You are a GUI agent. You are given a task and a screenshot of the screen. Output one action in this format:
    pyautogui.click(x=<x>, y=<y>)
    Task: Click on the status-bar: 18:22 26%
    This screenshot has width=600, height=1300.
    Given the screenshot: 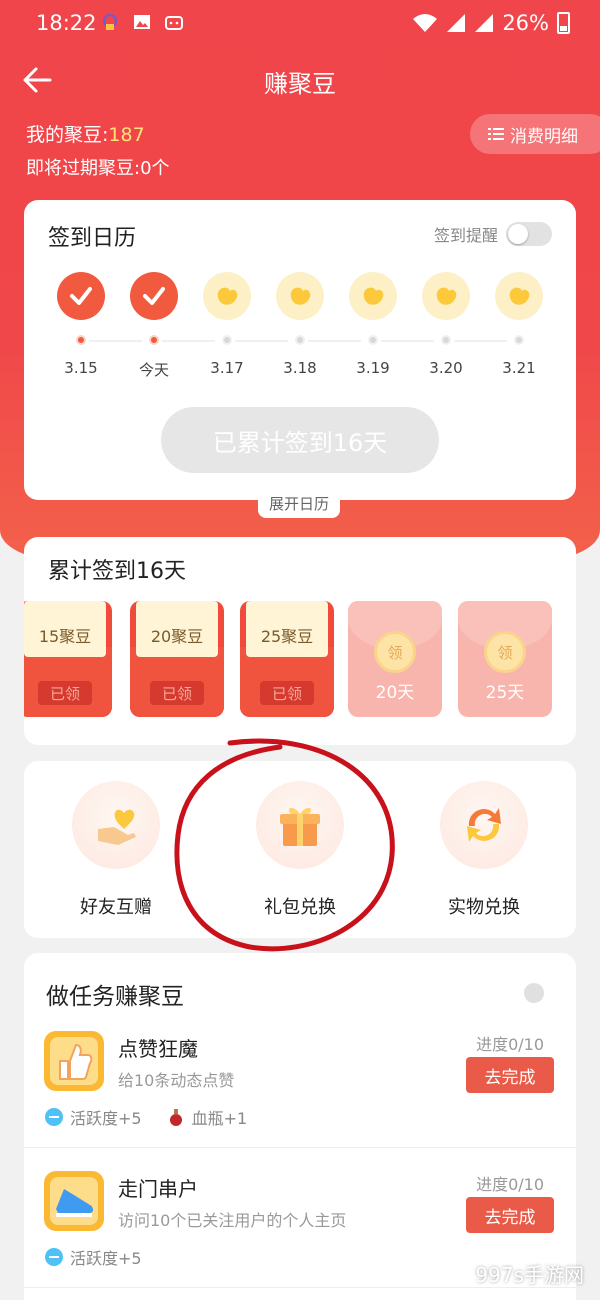 What is the action you would take?
    pyautogui.click(x=300, y=23)
    